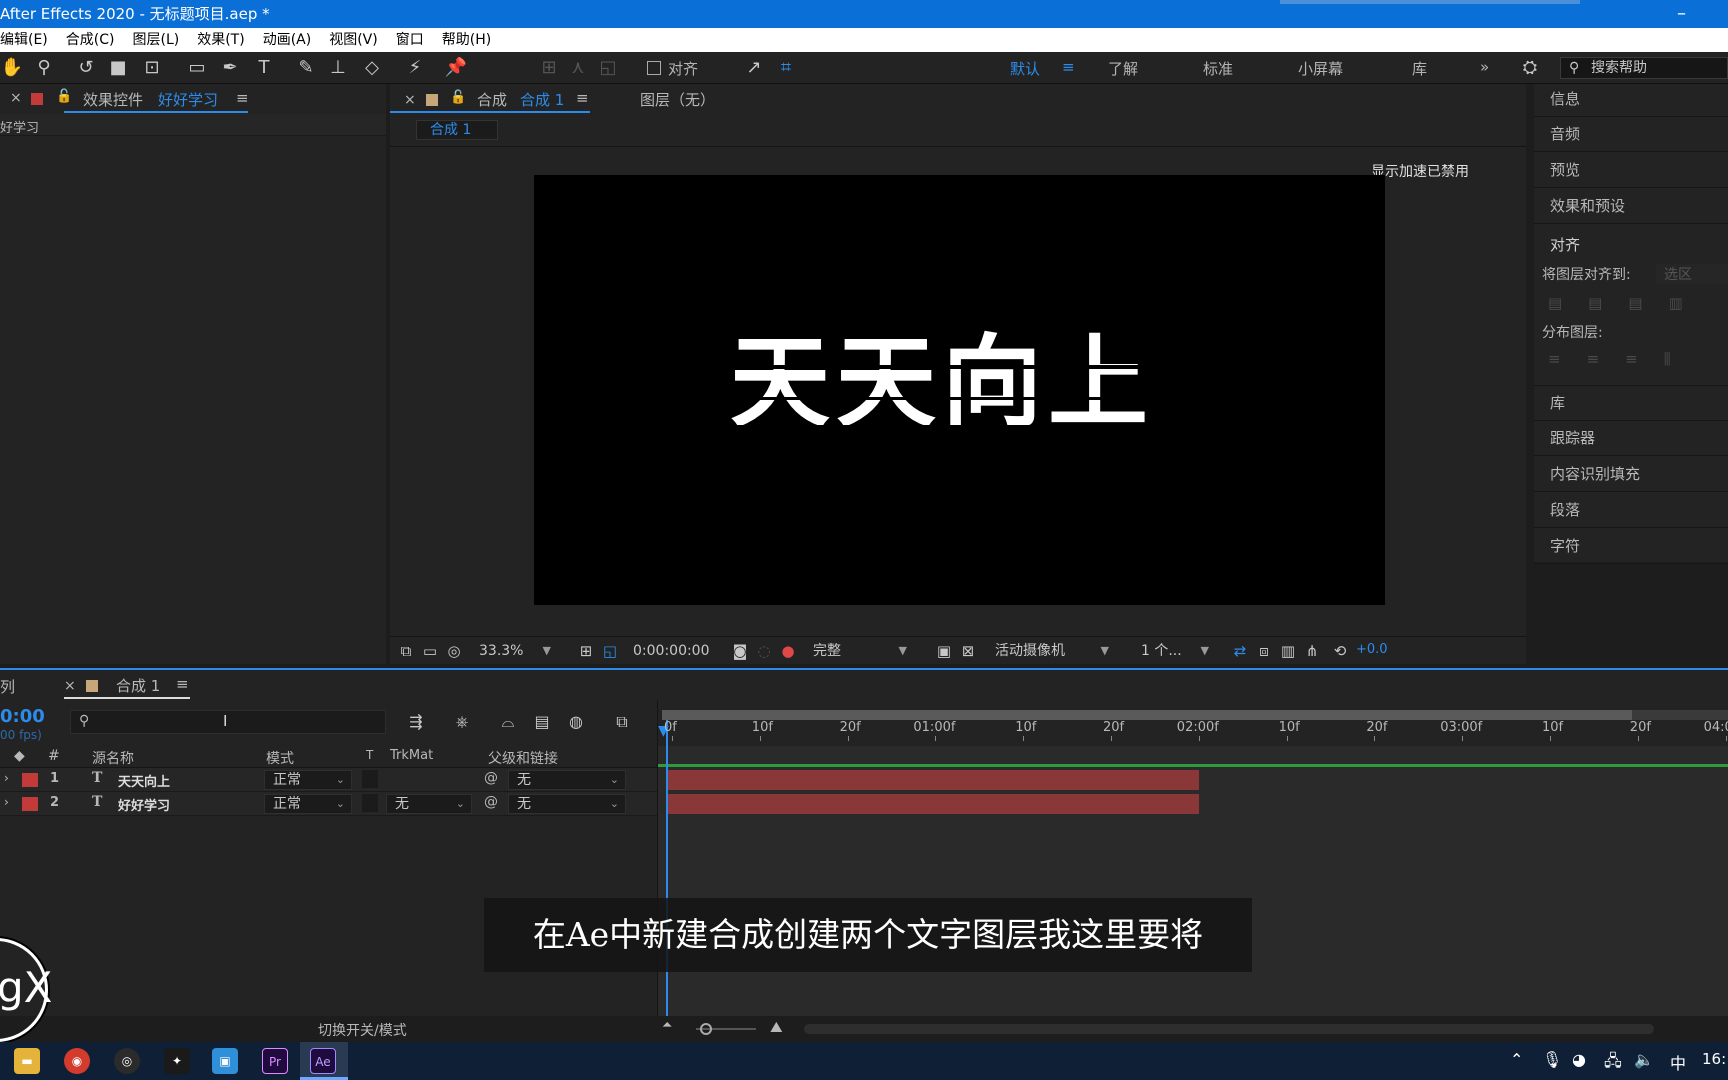 The image size is (1728, 1080). What do you see at coordinates (406, 651) in the screenshot?
I see `always-preview-icon: ⧉` at bounding box center [406, 651].